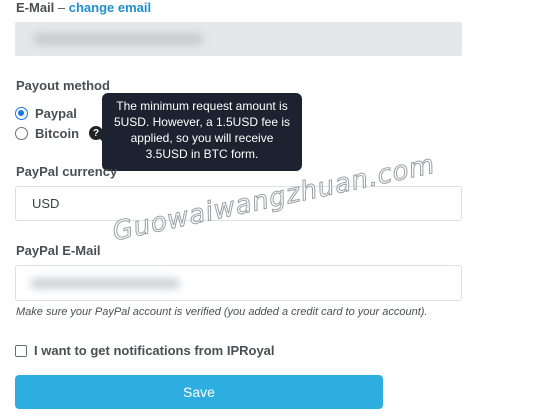  I want to click on paypal-radio, so click(21, 113).